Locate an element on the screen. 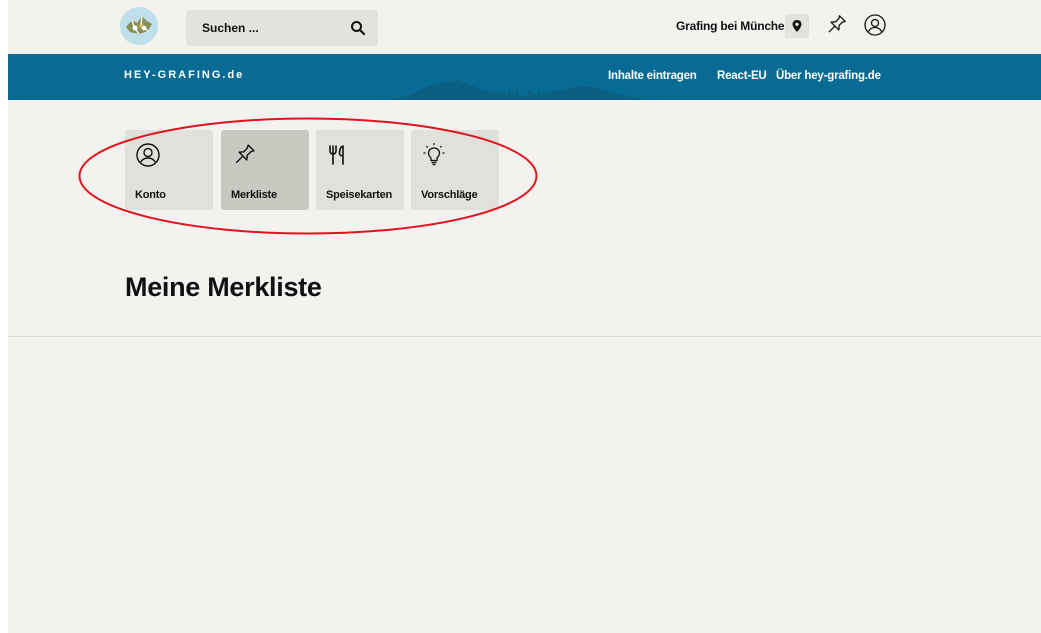 This screenshot has height=633, width=1041. tab-speisekarten: Speisekarten is located at coordinates (360, 170).